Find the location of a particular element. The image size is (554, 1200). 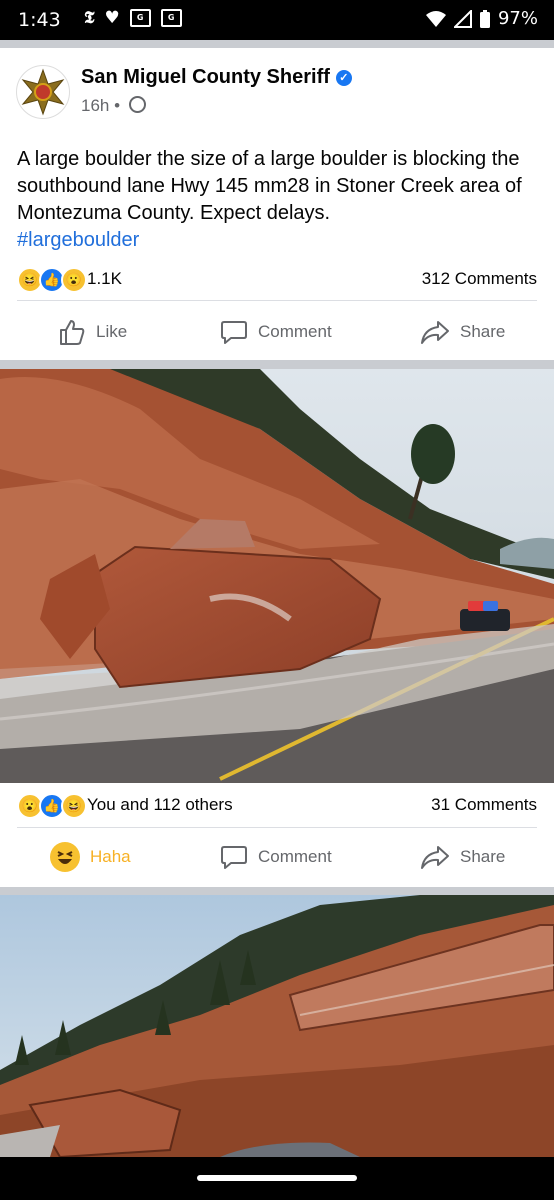

haha-label: Haha is located at coordinates (110, 856).